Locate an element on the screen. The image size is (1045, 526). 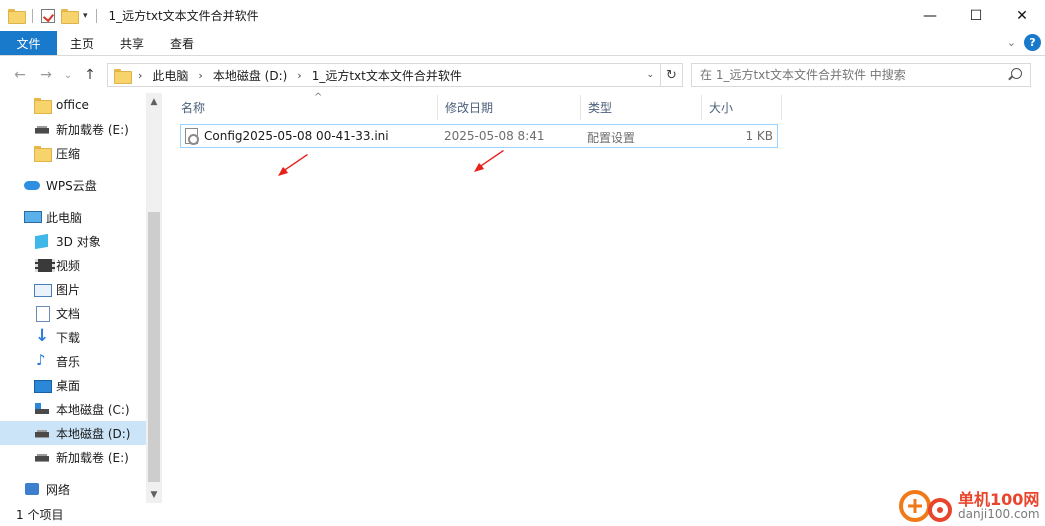
sidebar-item-documents: 文档 is located at coordinates (73, 313).